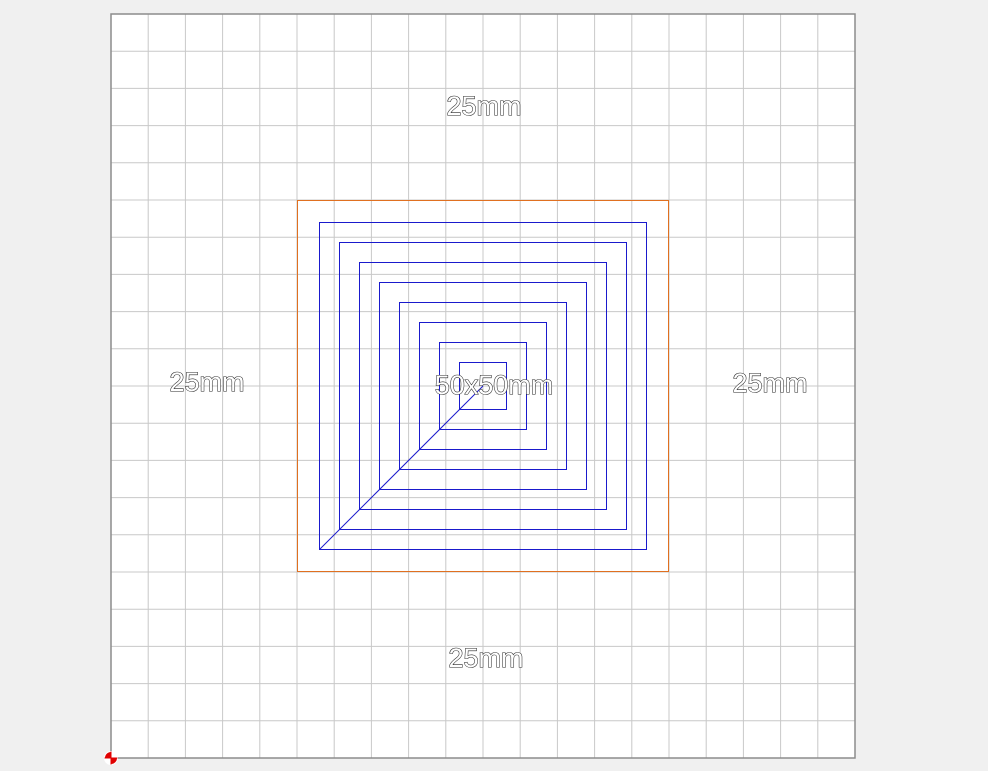  What do you see at coordinates (485, 658) in the screenshot?
I see `bottom-margin-label: 25mm` at bounding box center [485, 658].